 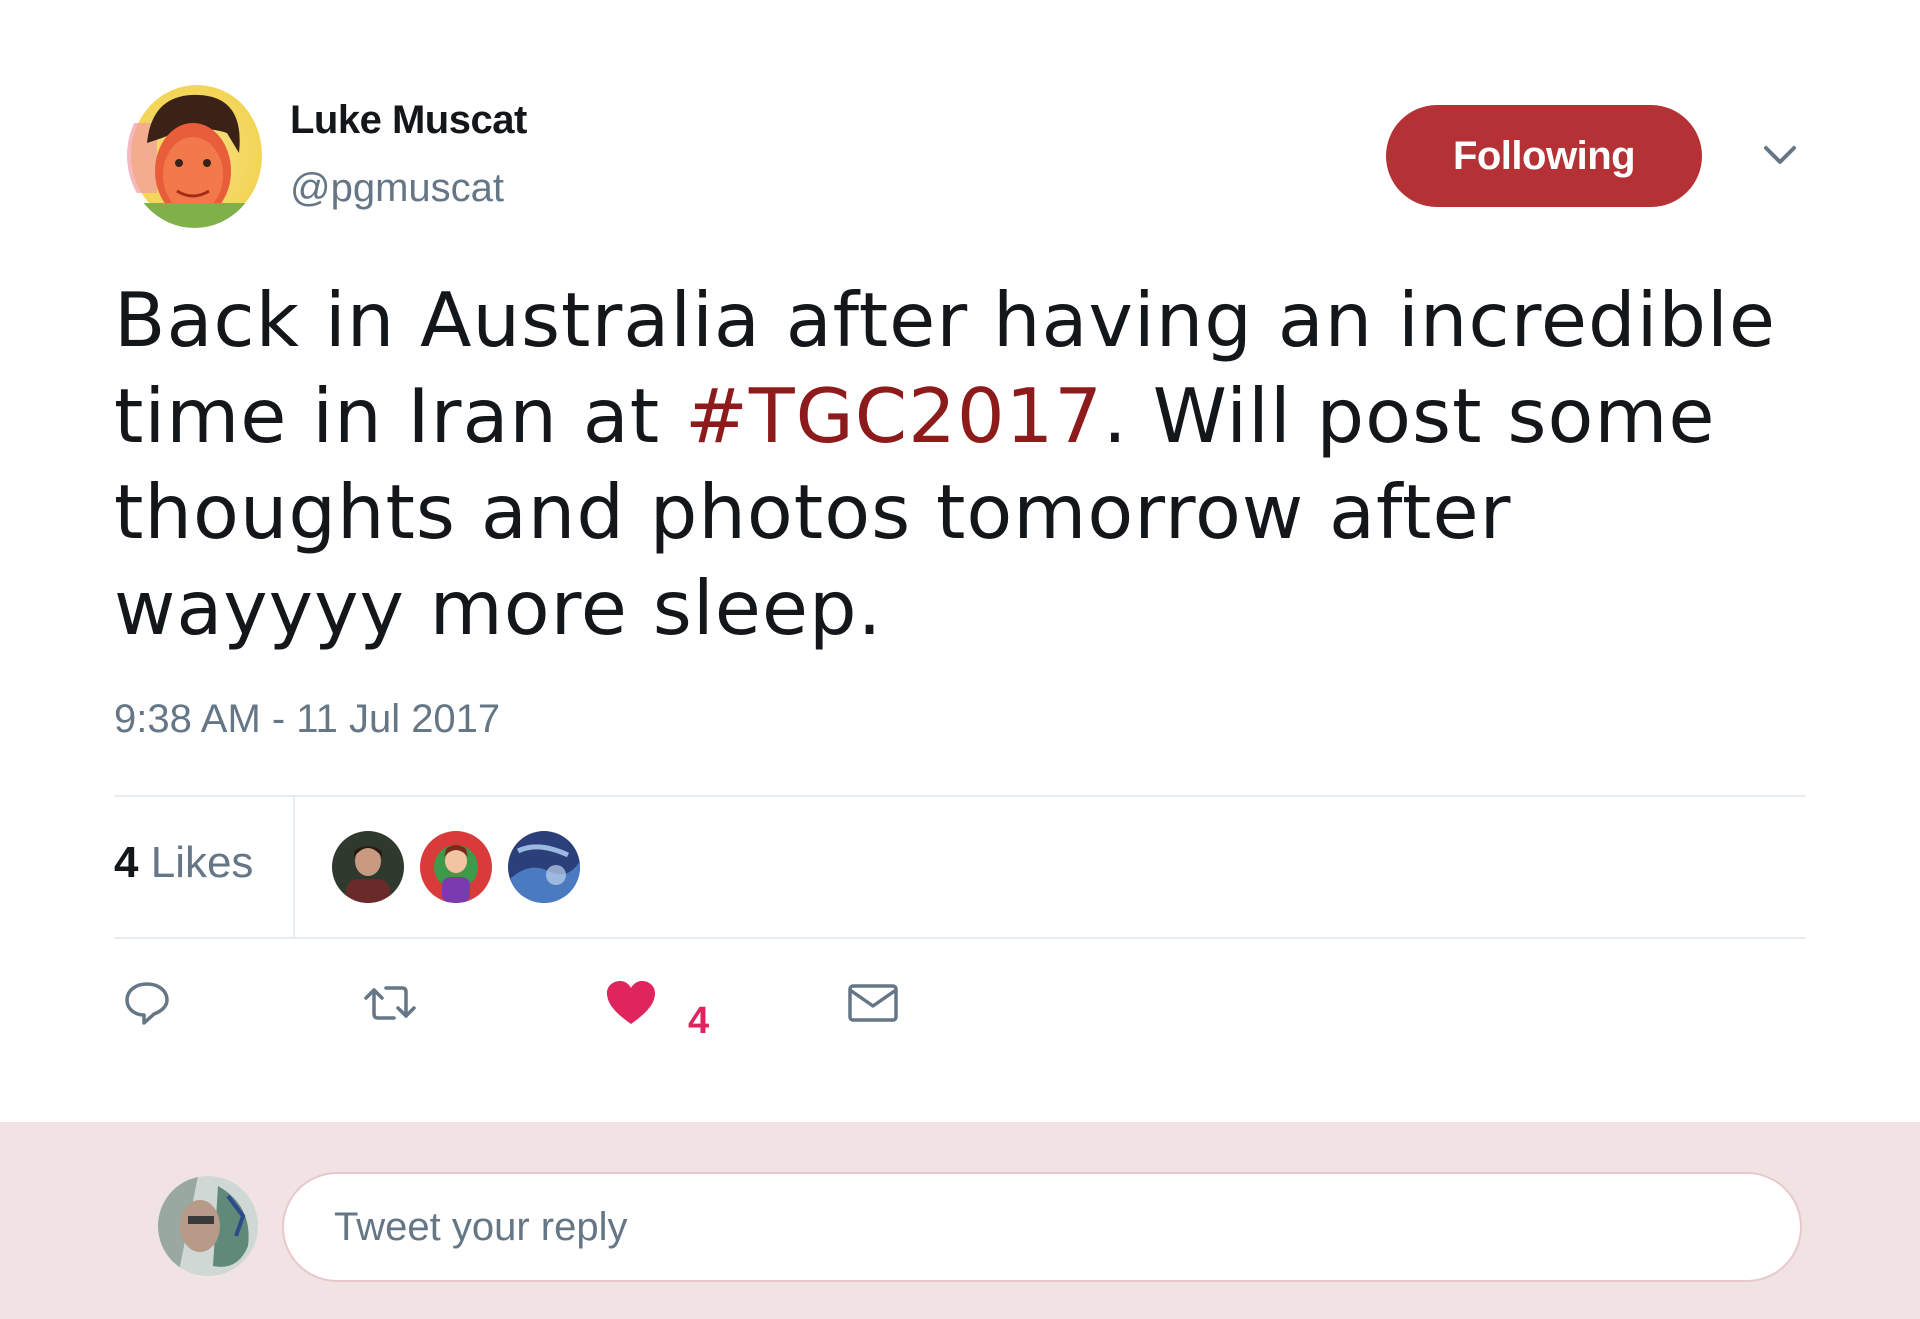 I want to click on retweet-action, so click(x=390, y=1005).